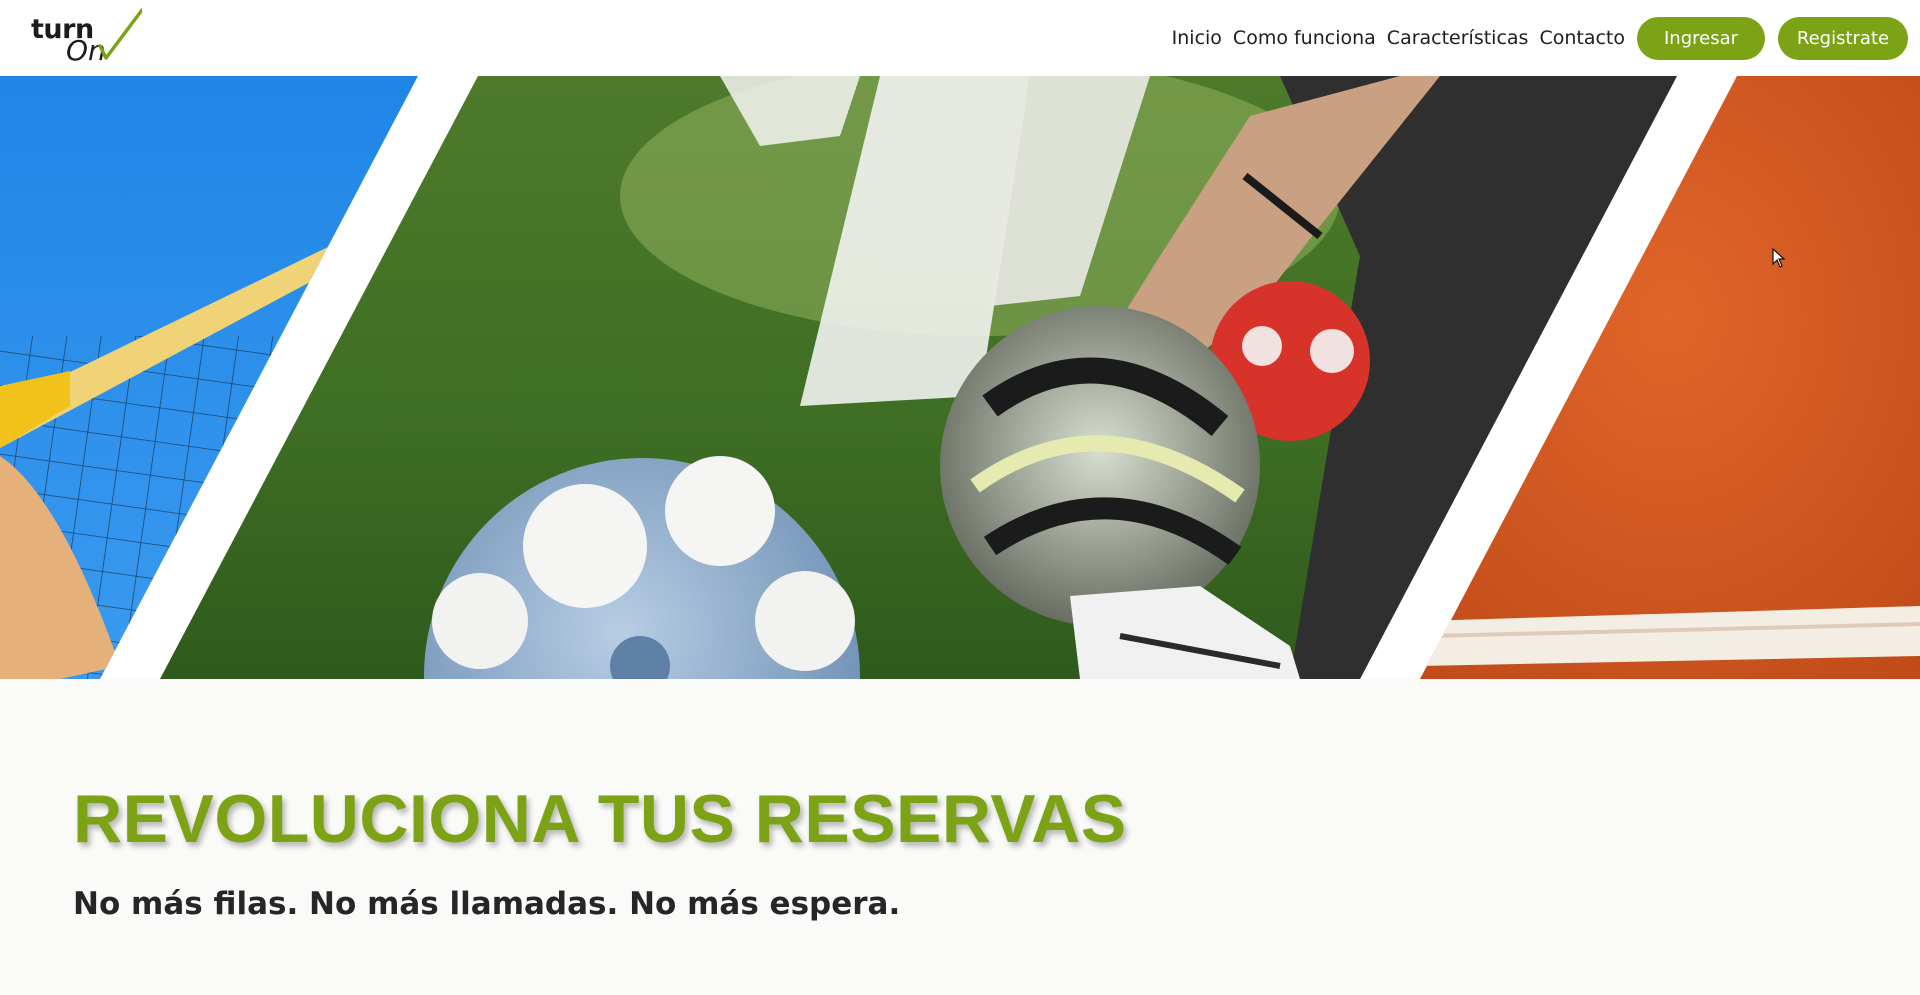  I want to click on checkmark-icon, so click(120, 34).